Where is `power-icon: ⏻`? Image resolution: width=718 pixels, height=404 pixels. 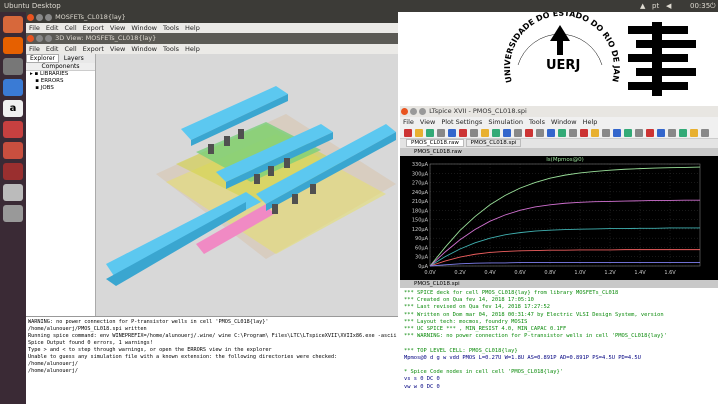
power-icon: ⏻ is located at coordinates (713, 6).